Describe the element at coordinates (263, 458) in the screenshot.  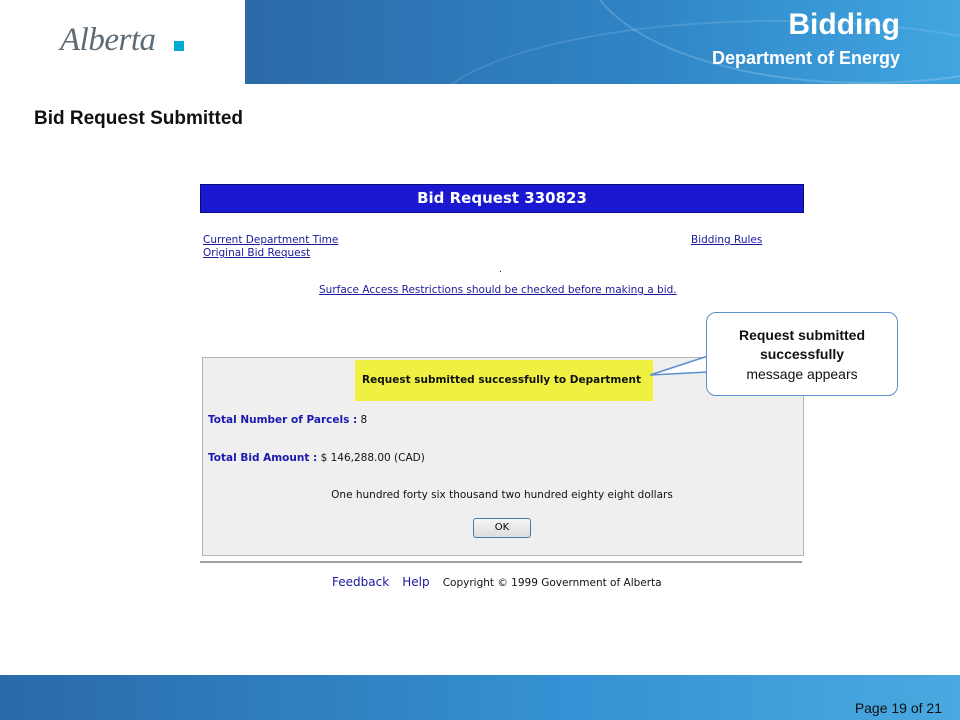
I see `total-bid-label: Total Bid Amount :` at that location.